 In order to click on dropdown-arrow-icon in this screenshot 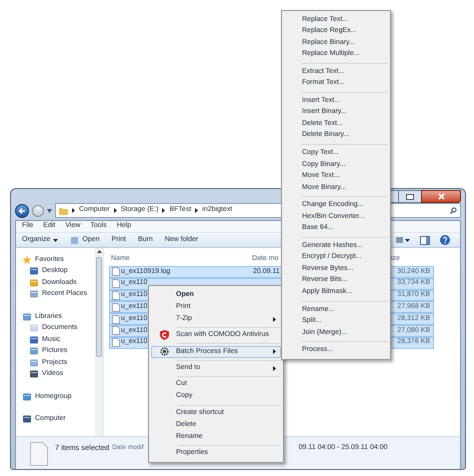, I will do `click(49, 210)`.